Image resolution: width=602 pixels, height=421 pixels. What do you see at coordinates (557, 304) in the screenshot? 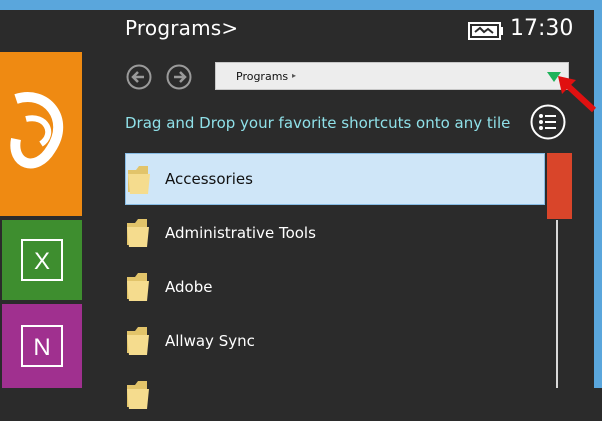
I see `scrollbar-track` at bounding box center [557, 304].